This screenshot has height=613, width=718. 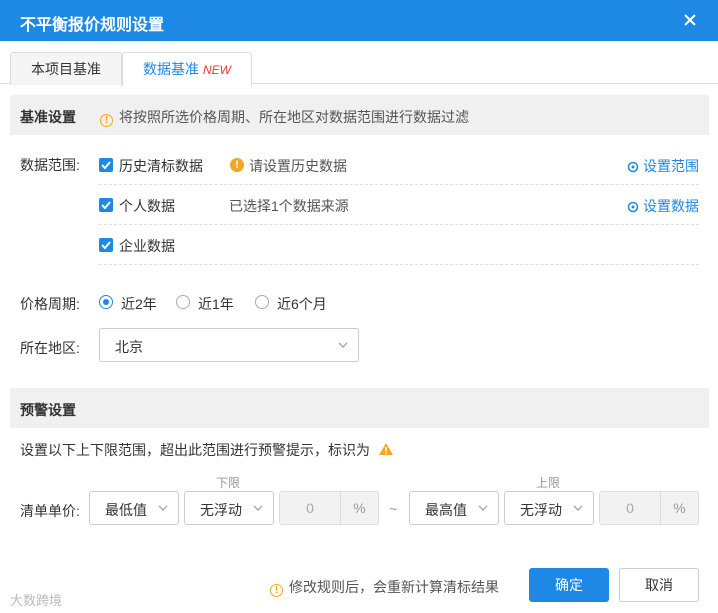 I want to click on data-source-row: 历史清标数据 ! 请设置历史数据 设置范围, so click(x=399, y=165).